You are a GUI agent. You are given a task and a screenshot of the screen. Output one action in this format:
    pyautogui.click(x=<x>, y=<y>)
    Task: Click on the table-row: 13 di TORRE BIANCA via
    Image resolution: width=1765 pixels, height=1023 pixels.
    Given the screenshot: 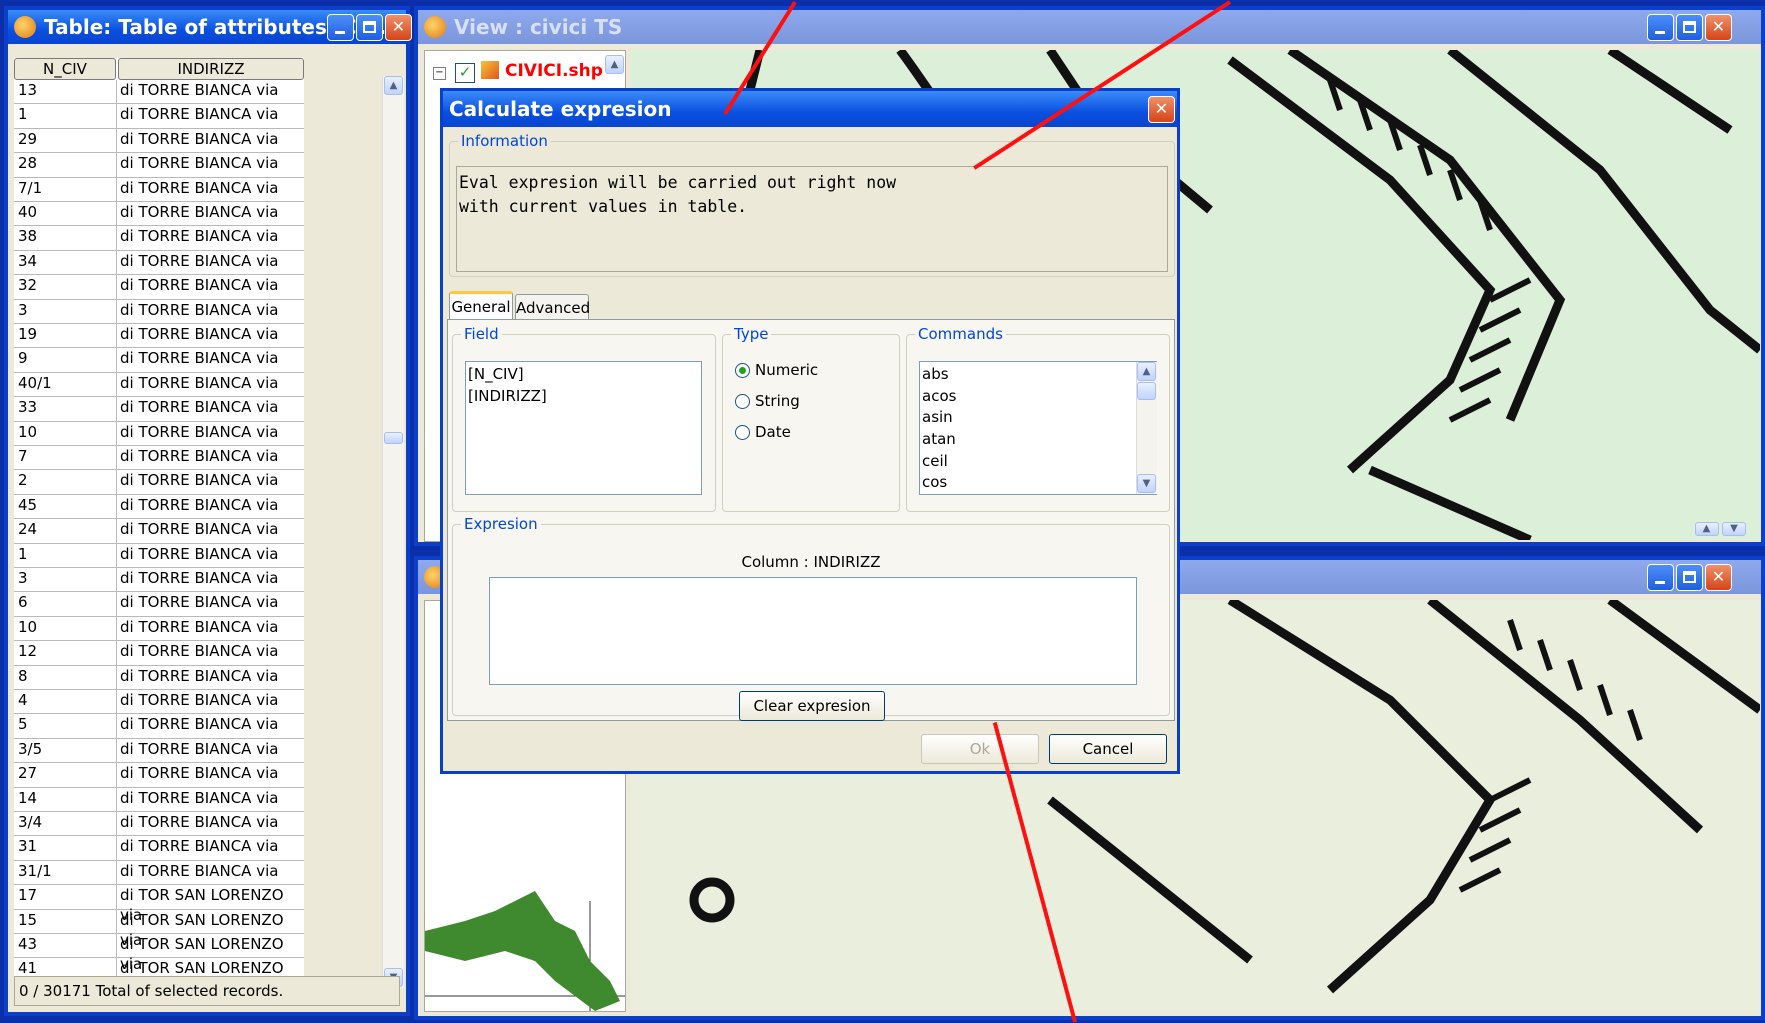 What is the action you would take?
    pyautogui.click(x=159, y=92)
    